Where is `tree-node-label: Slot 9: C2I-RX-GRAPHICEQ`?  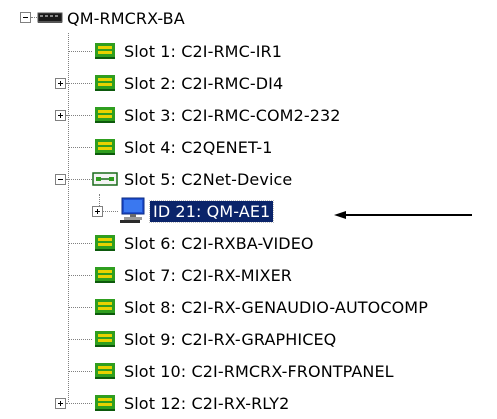
tree-node-label: Slot 9: C2I-RX-GRAPHICEQ is located at coordinates (230, 339).